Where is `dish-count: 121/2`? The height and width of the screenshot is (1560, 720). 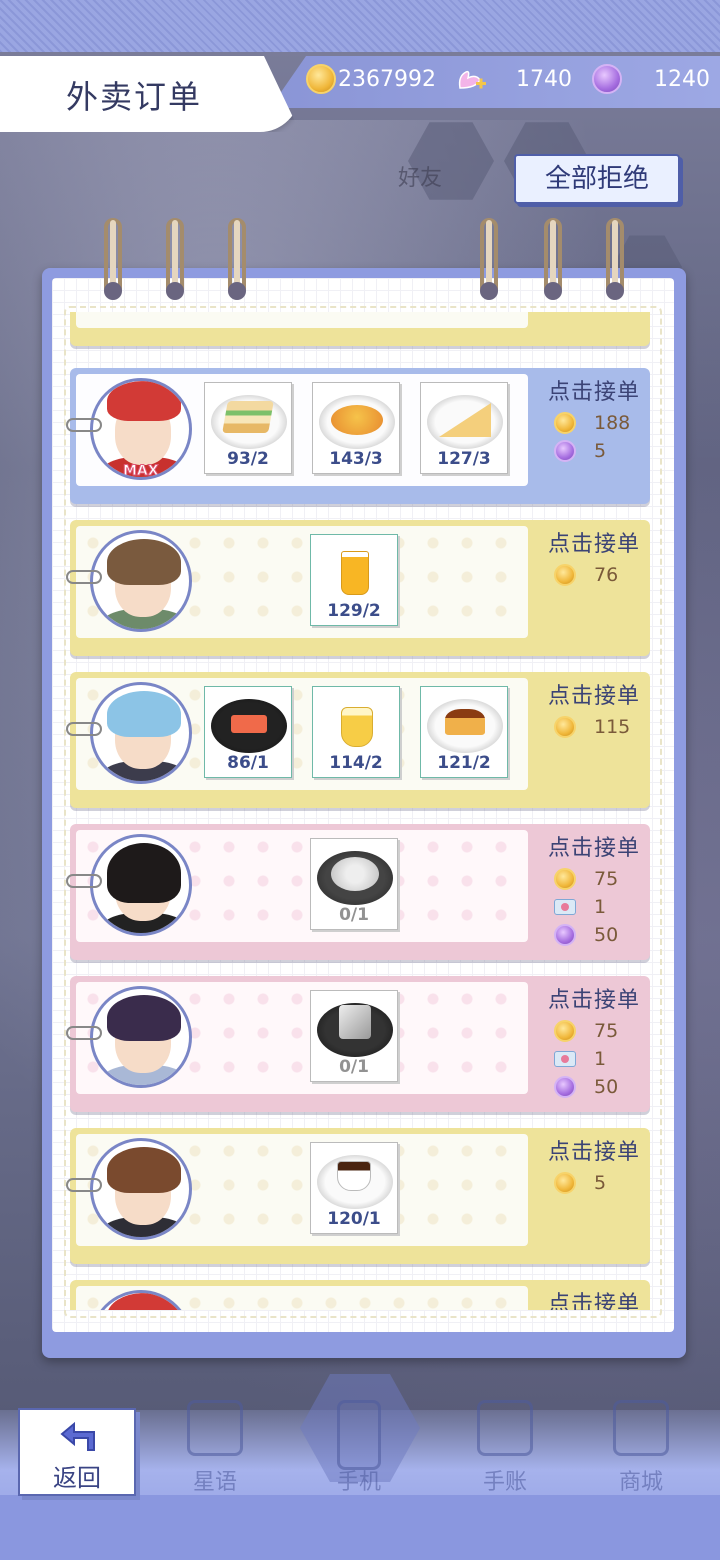 dish-count: 121/2 is located at coordinates (464, 763).